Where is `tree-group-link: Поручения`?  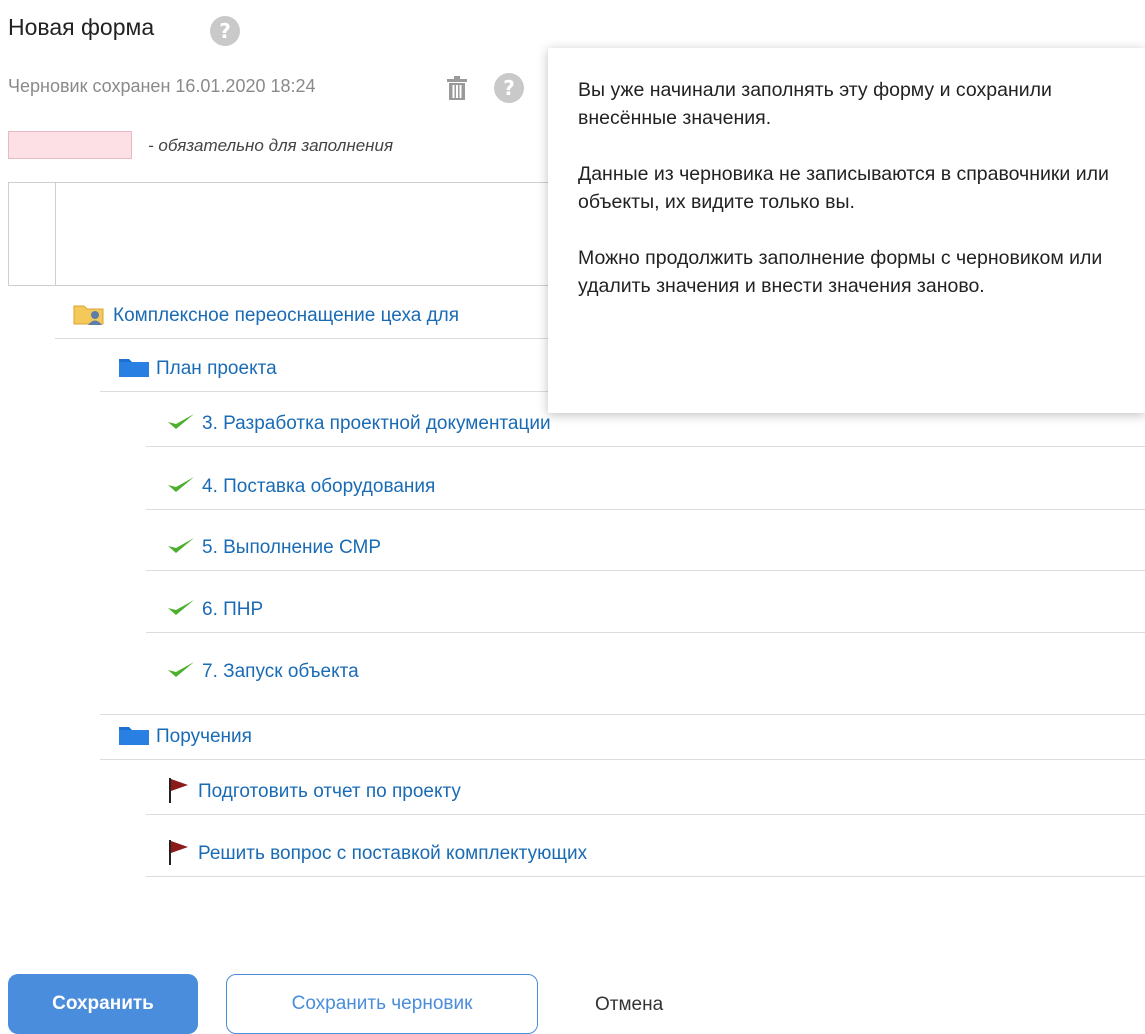 tree-group-link: Поручения is located at coordinates (204, 737).